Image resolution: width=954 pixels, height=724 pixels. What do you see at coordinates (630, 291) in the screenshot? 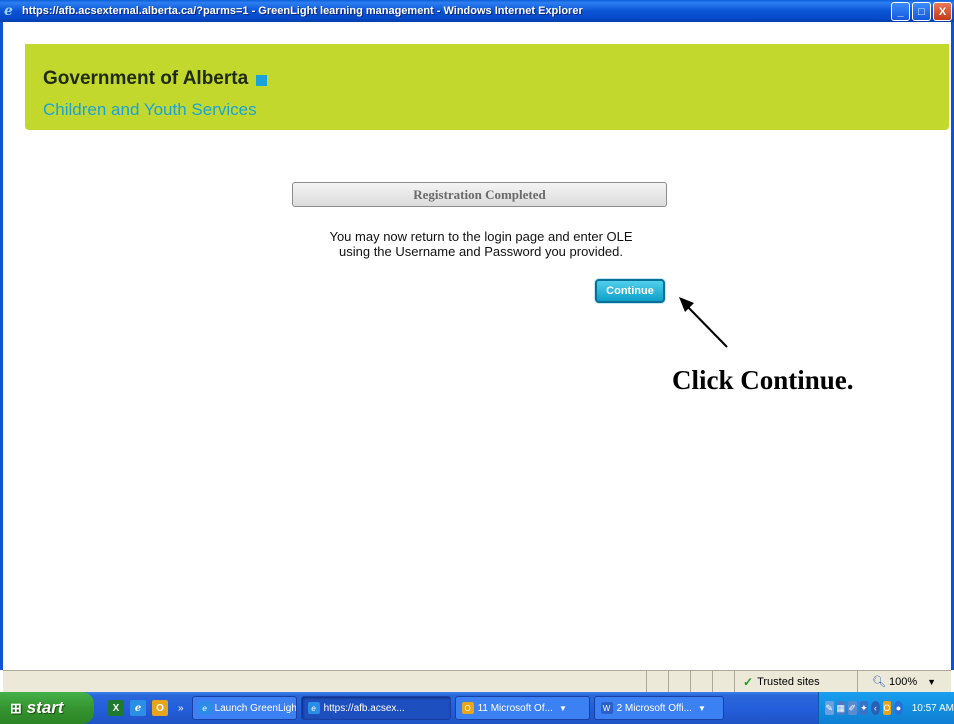
I see `continue-button: Continue` at bounding box center [630, 291].